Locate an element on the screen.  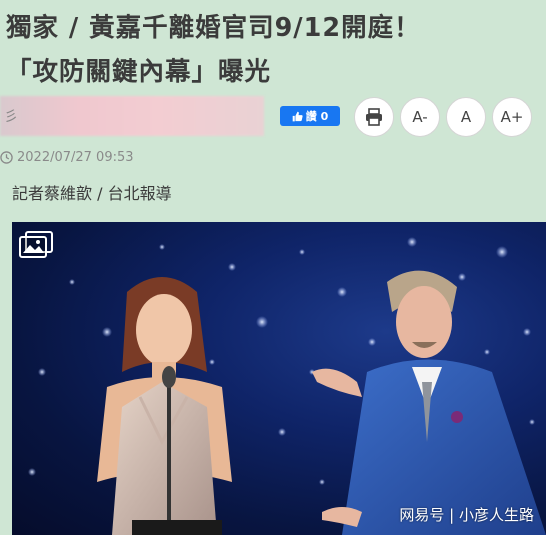
female-presenter is located at coordinates (164, 406).